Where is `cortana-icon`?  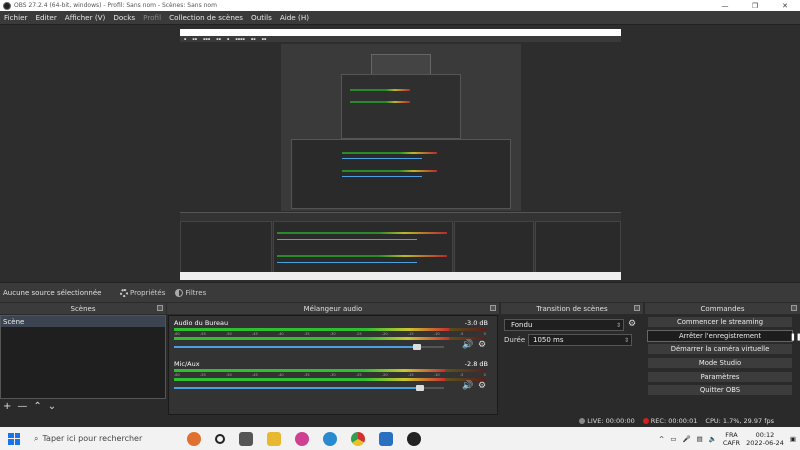 cortana-icon is located at coordinates (220, 438).